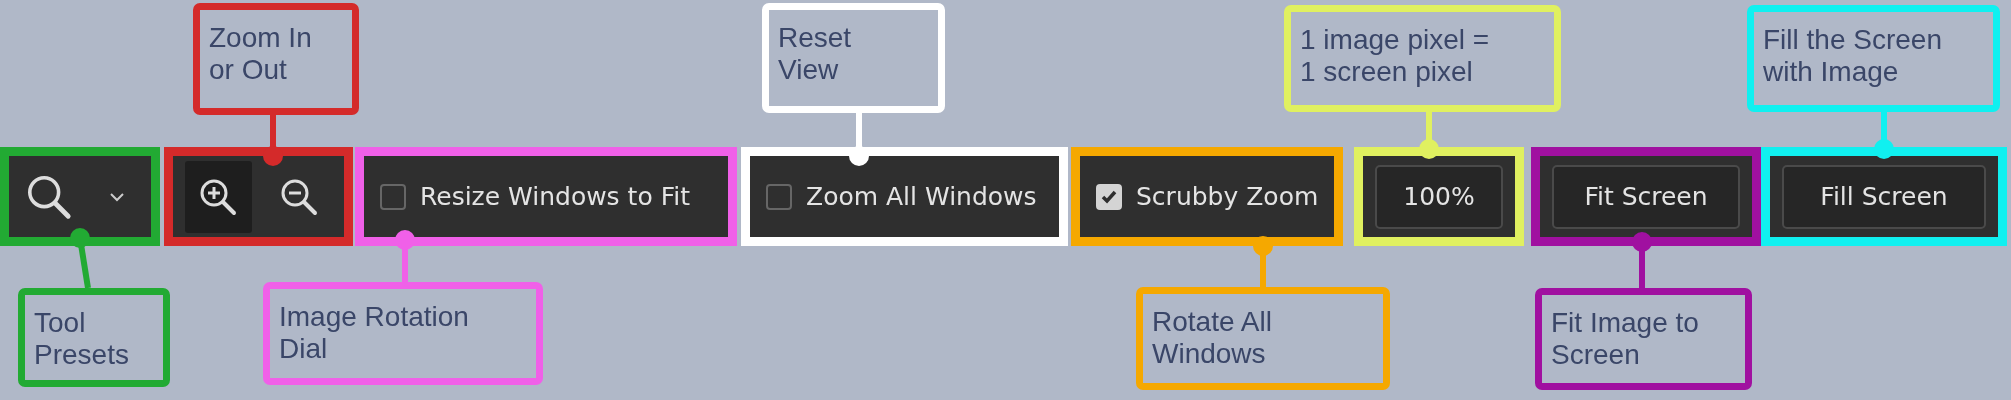 The height and width of the screenshot is (400, 2011). What do you see at coordinates (555, 196) in the screenshot?
I see `checkbox-label: Resize Windows to Fit` at bounding box center [555, 196].